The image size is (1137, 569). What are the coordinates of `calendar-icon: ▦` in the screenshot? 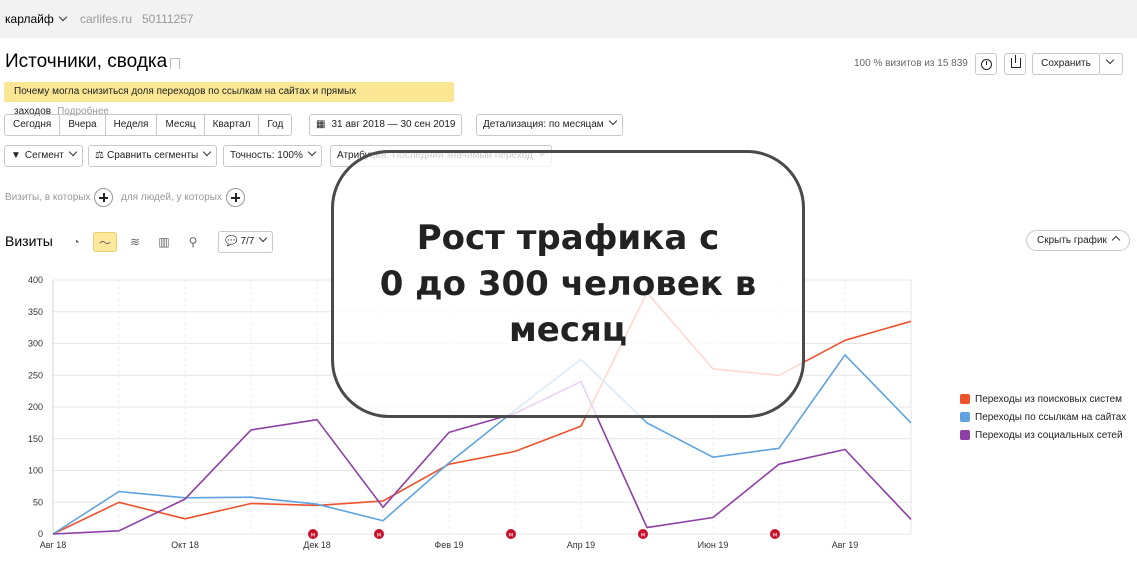 It's located at (321, 124).